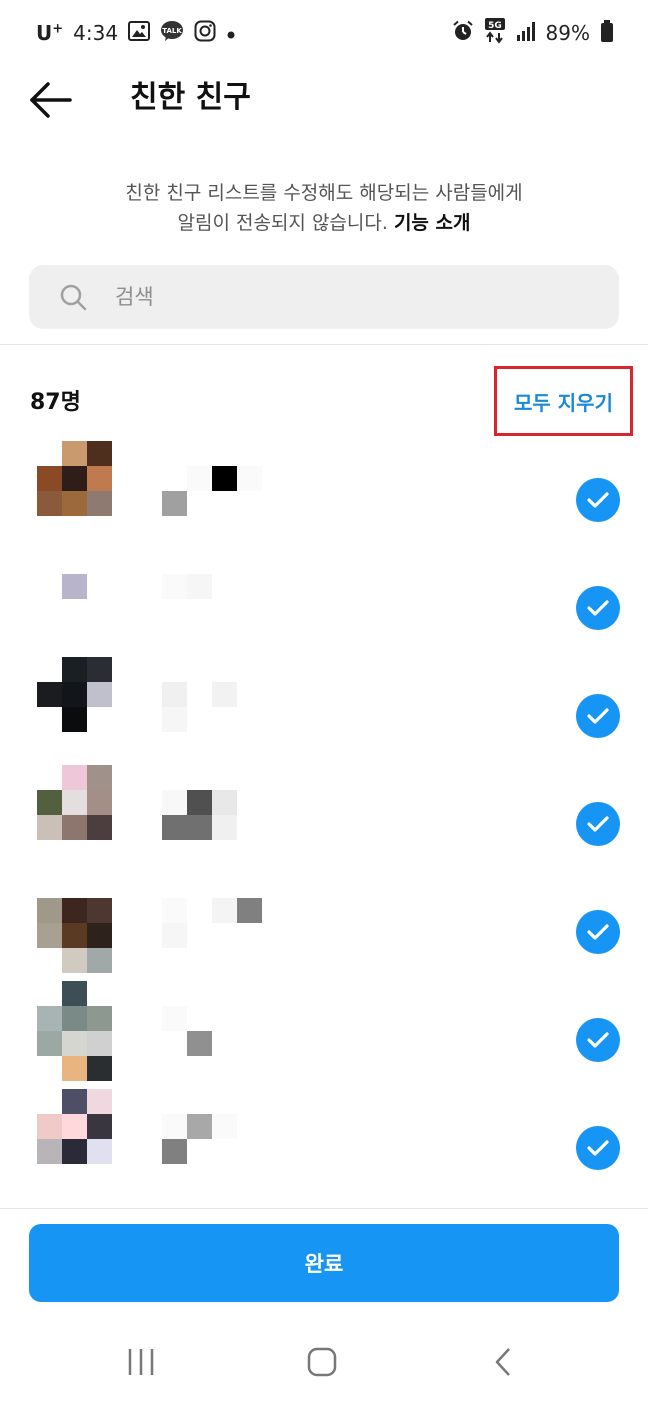  I want to click on instagram-icon, so click(205, 33).